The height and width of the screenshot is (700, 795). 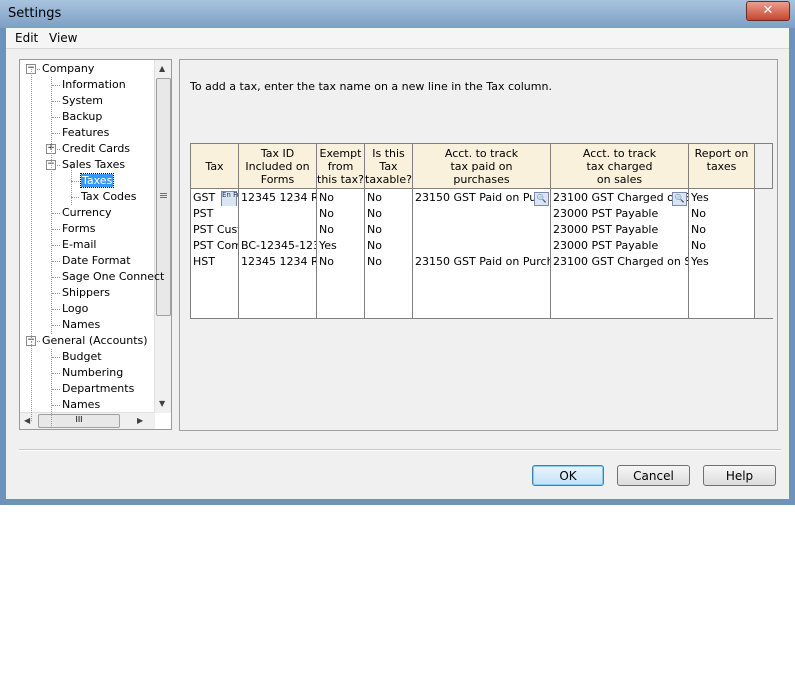 What do you see at coordinates (481, 179) in the screenshot?
I see `column-header-line: purchases` at bounding box center [481, 179].